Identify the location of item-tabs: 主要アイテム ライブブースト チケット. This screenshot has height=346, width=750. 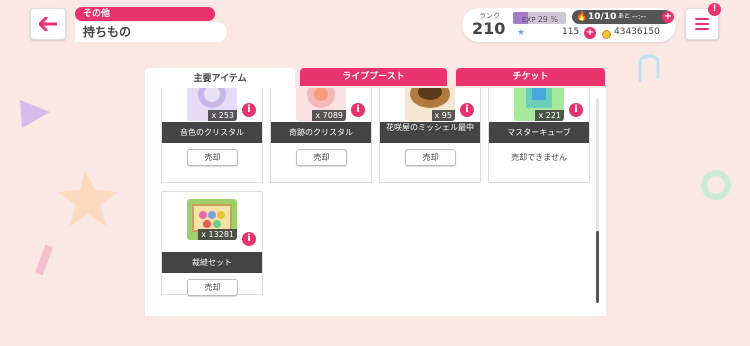
(375, 79).